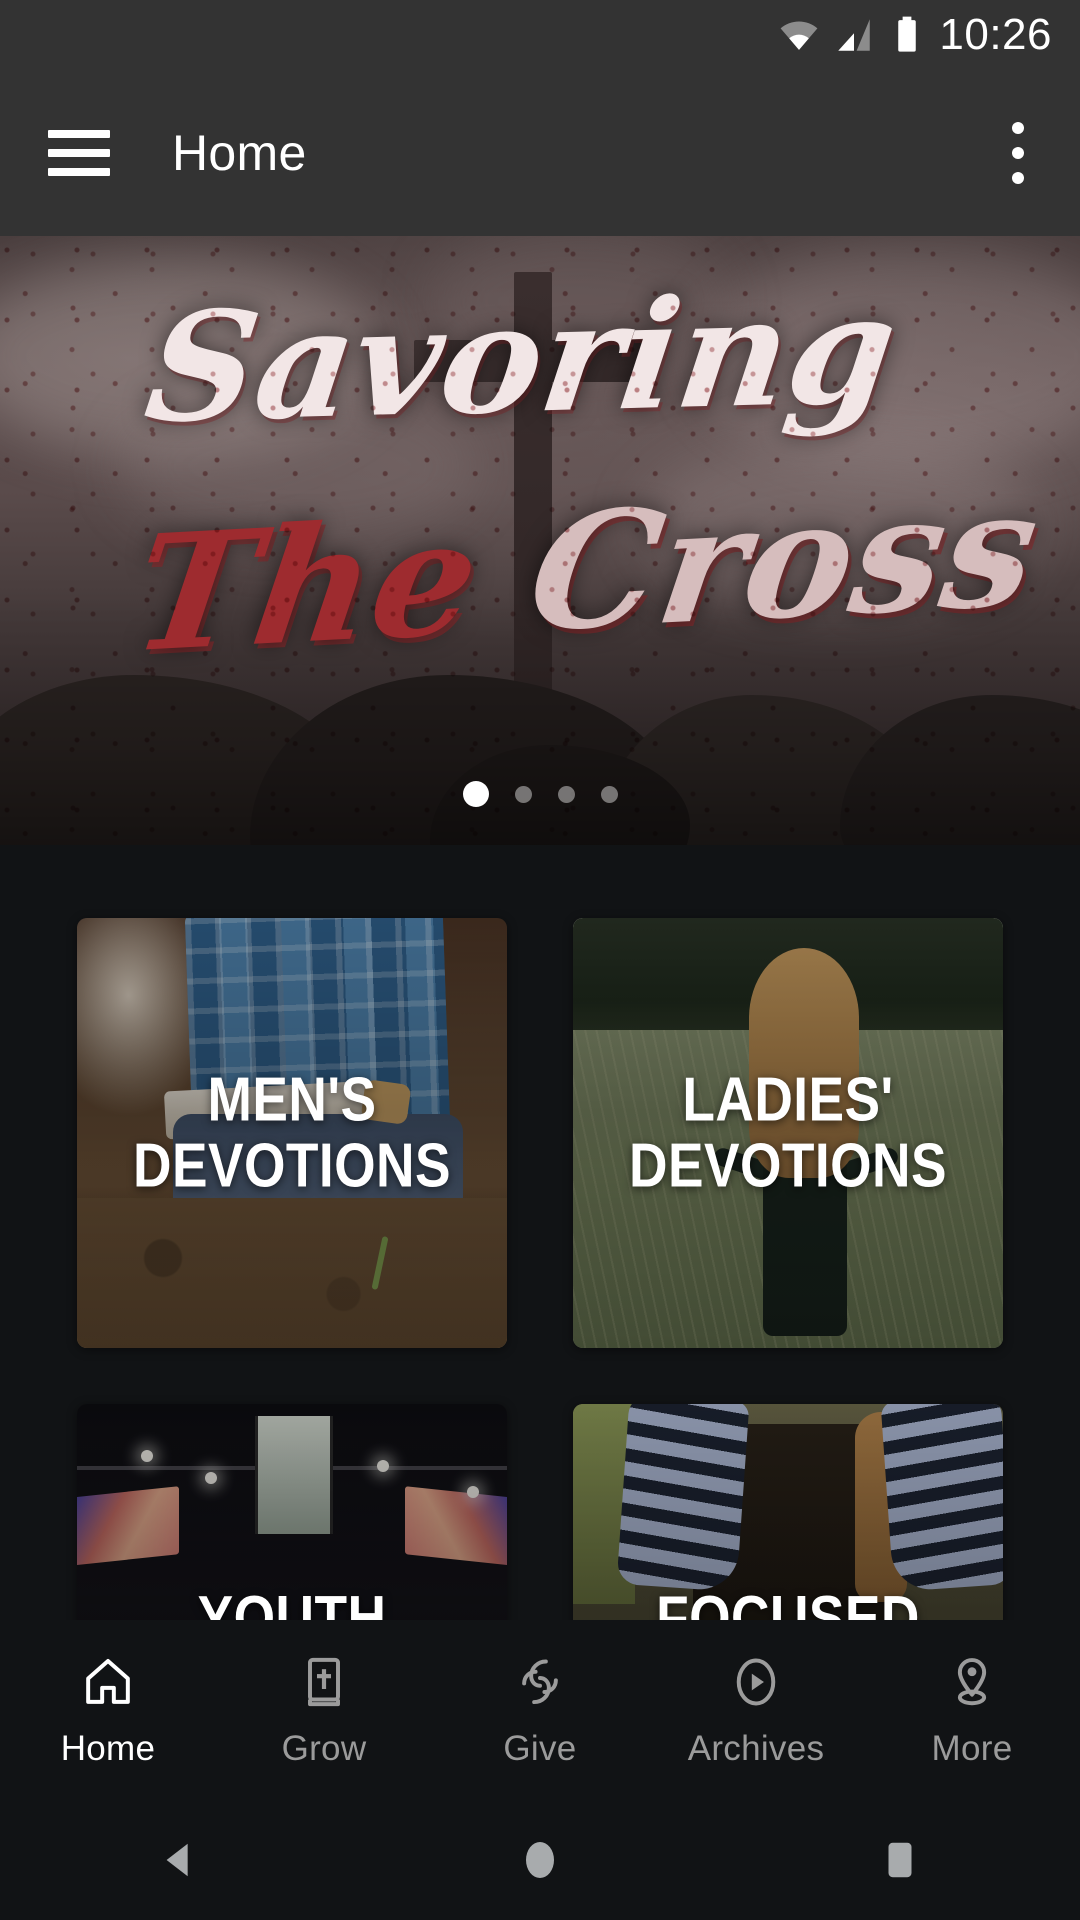 The height and width of the screenshot is (1920, 1080). I want to click on page-title: Home, so click(239, 153).